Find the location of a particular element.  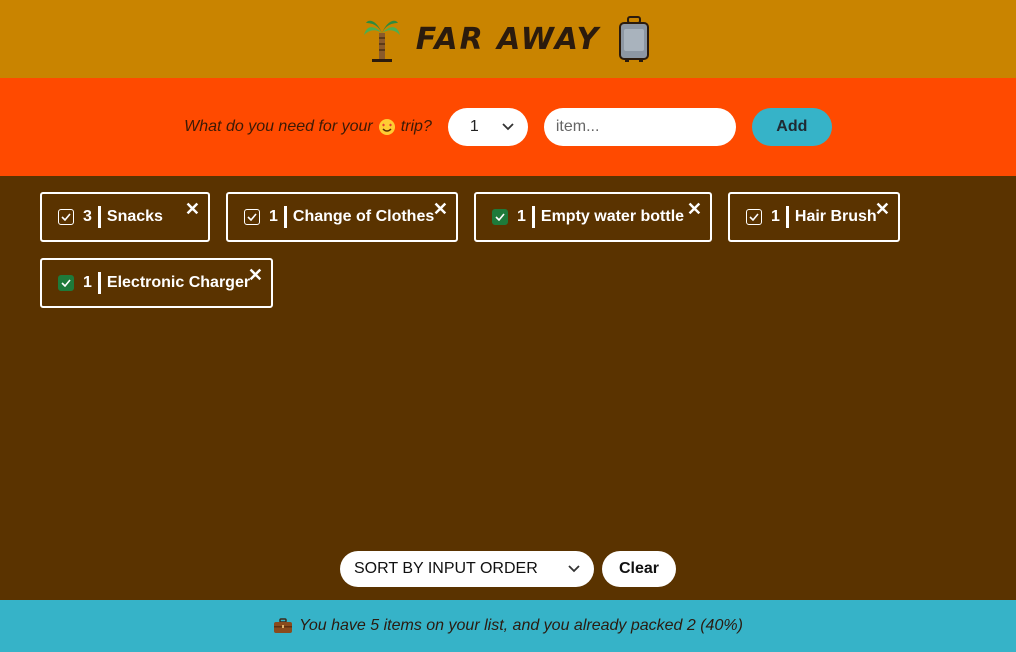

form-question-text: What do you need for your is located at coordinates (278, 126).